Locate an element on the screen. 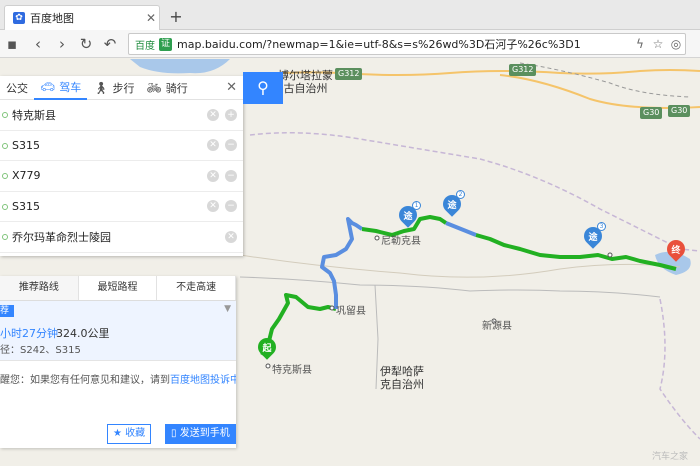  end-marker: 终 is located at coordinates (676, 249).